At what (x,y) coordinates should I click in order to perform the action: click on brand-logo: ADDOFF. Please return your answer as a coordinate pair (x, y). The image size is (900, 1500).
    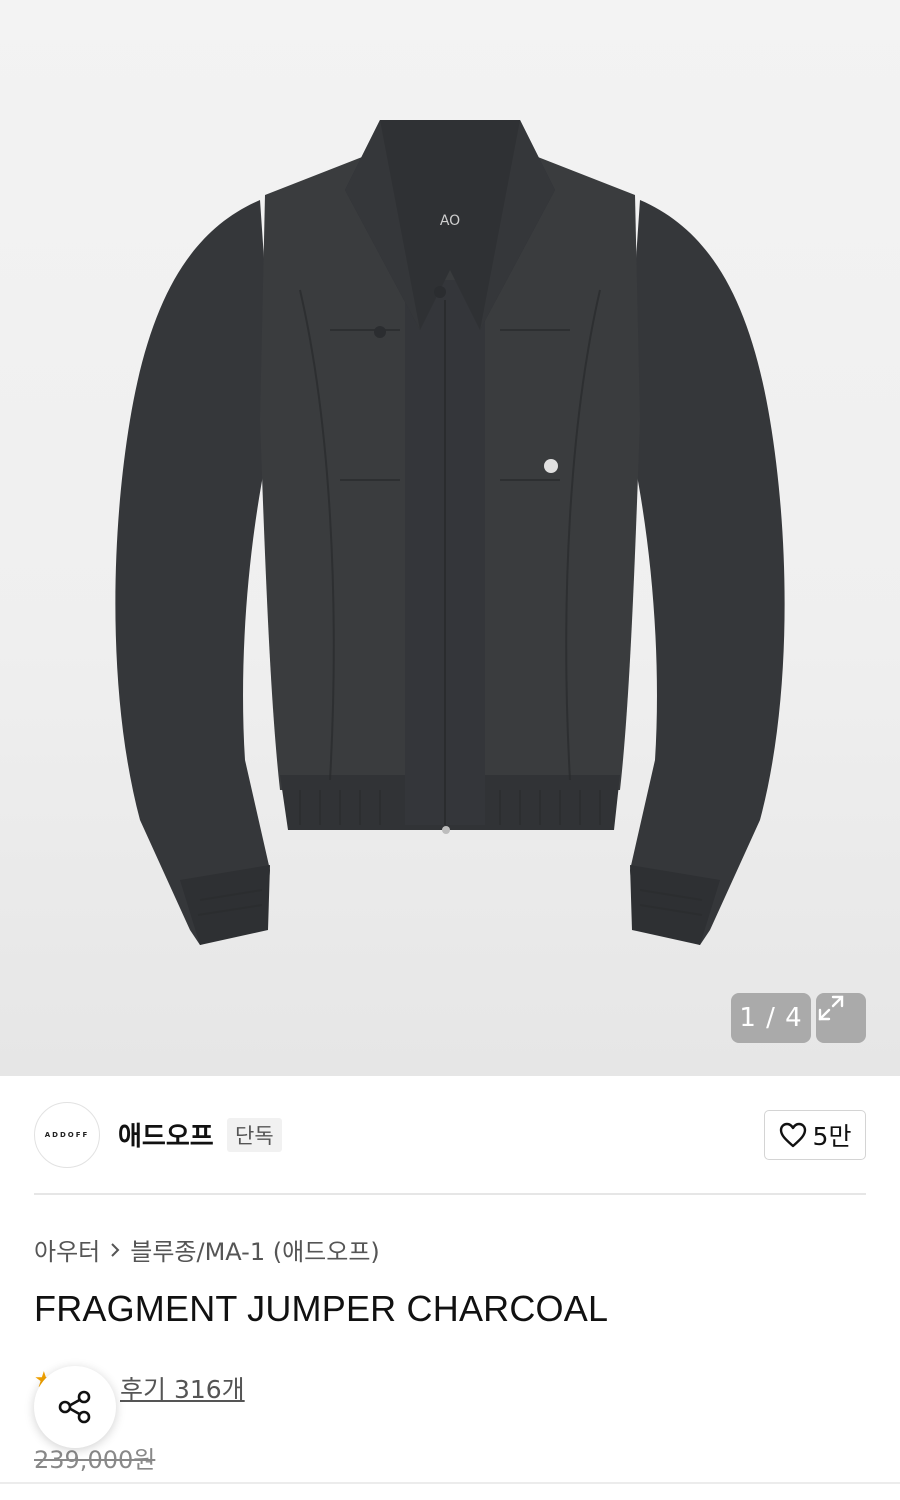
    Looking at the image, I should click on (67, 1135).